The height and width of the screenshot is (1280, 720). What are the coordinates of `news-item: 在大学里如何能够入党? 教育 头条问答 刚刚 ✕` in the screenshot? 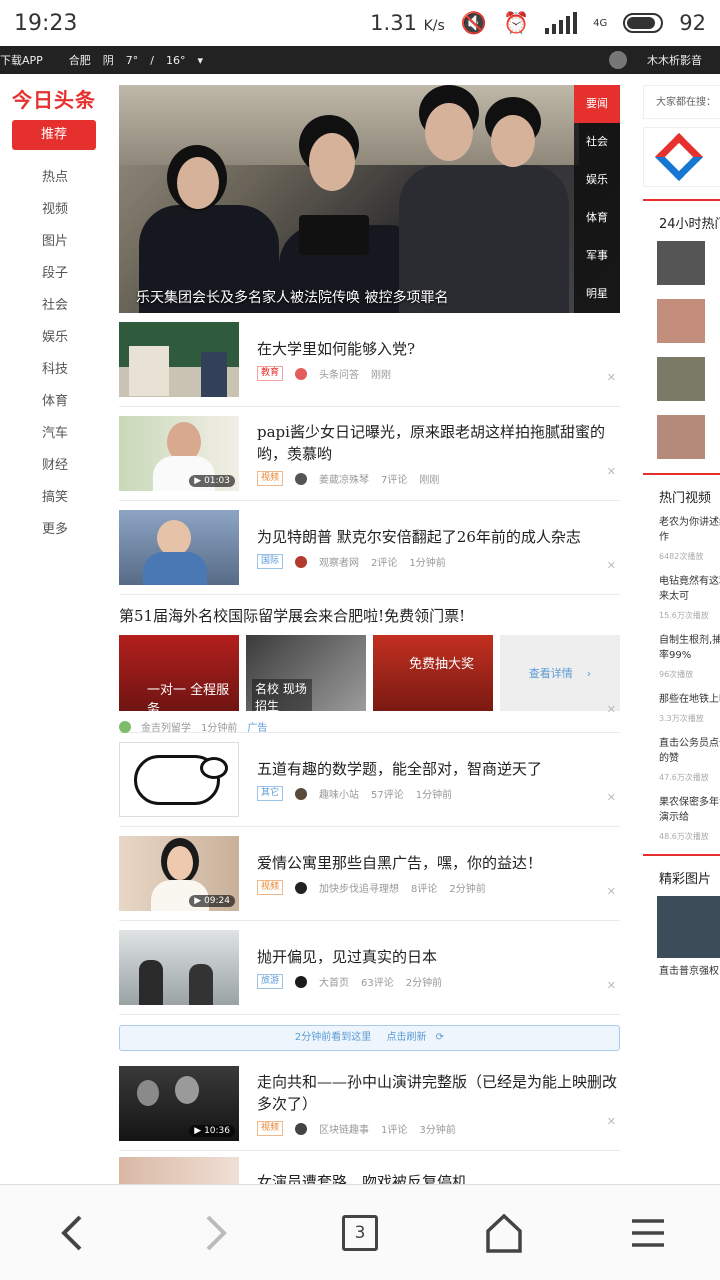 It's located at (369, 360).